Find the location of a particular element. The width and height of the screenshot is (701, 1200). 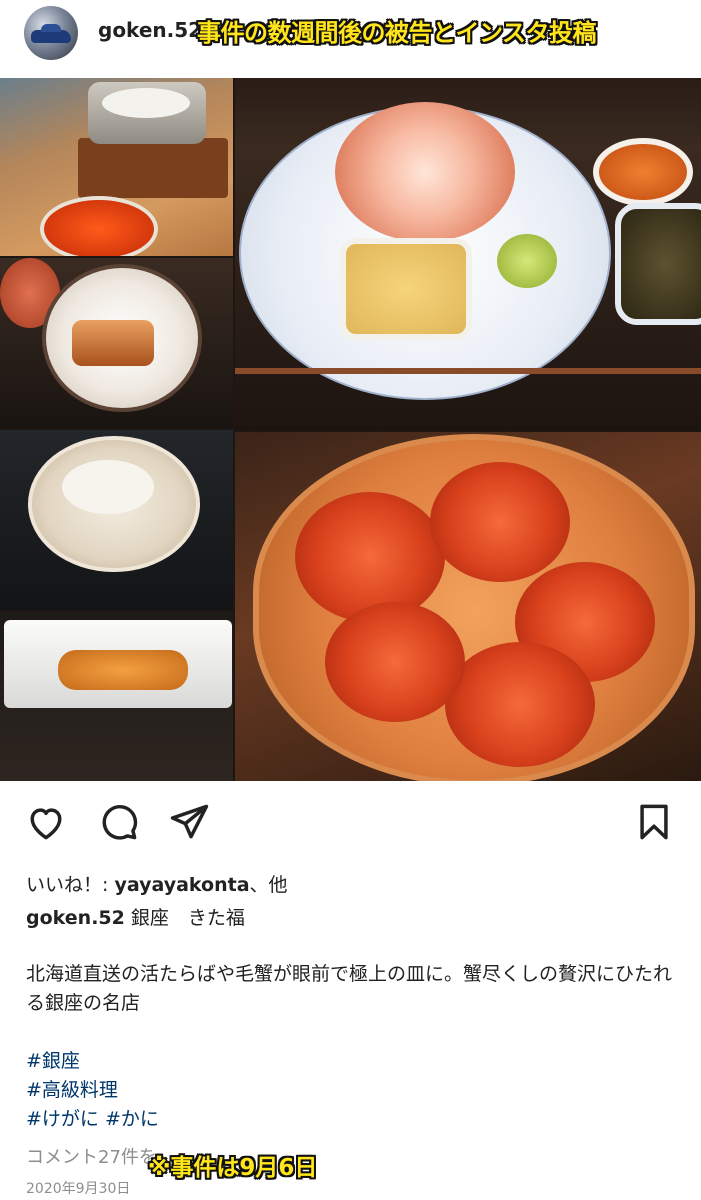

avatar-car-image is located at coordinates (51, 33).